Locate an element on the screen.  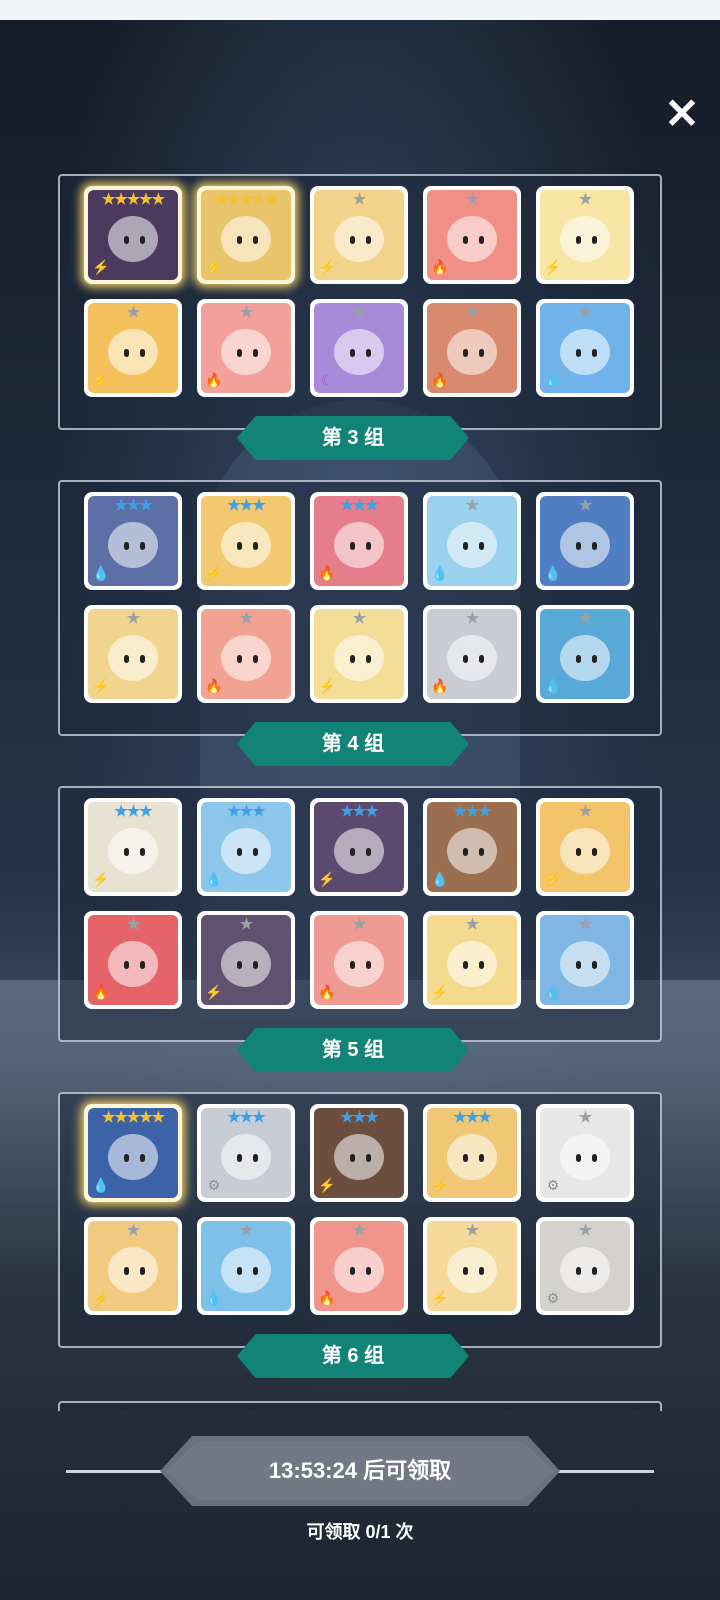
element-icon: ⚙ is located at coordinates (553, 1298).